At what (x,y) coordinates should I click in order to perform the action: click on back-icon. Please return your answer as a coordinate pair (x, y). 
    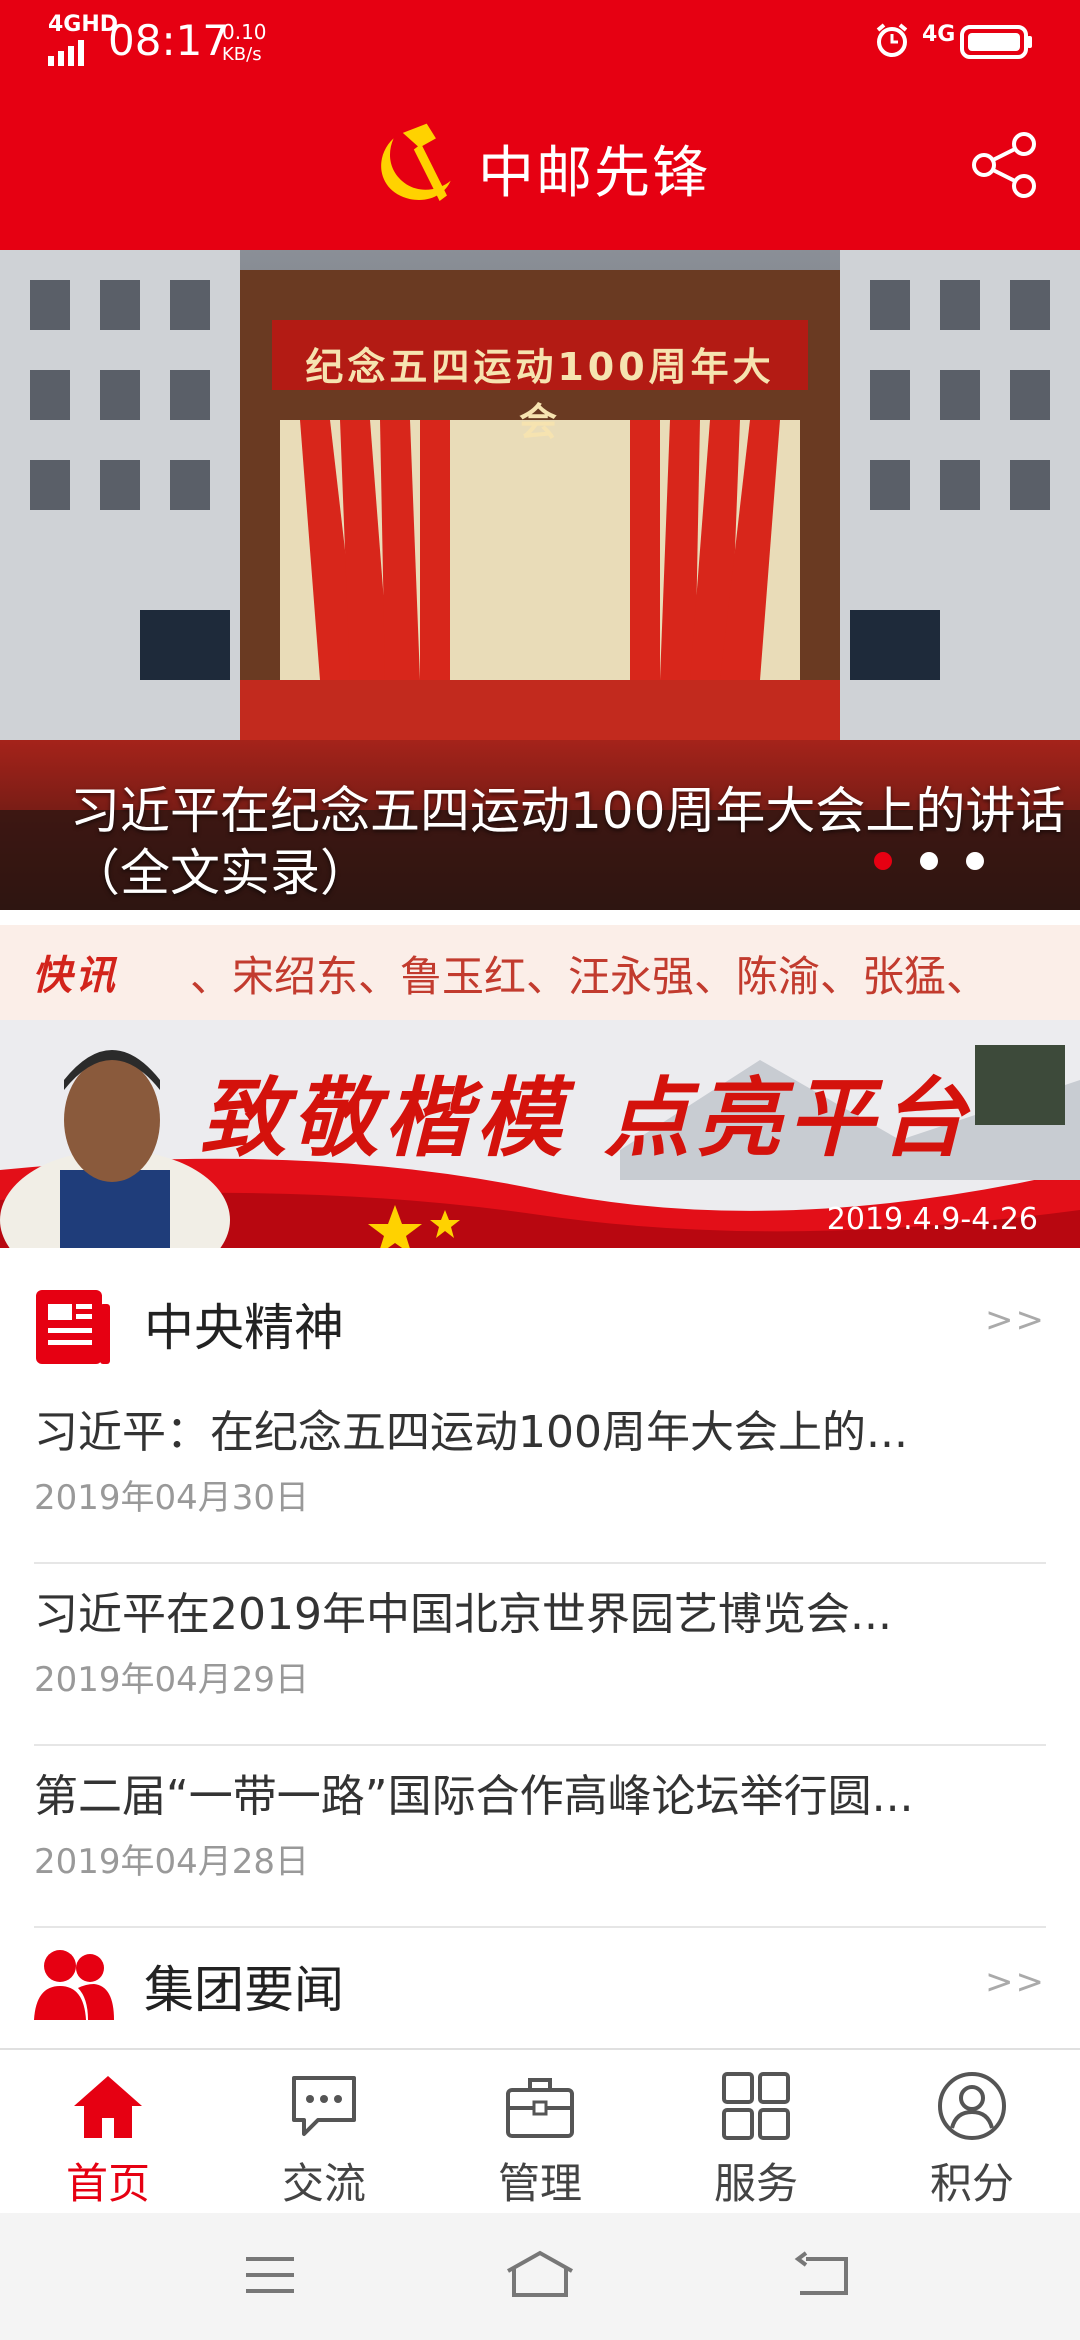
    Looking at the image, I should click on (822, 2274).